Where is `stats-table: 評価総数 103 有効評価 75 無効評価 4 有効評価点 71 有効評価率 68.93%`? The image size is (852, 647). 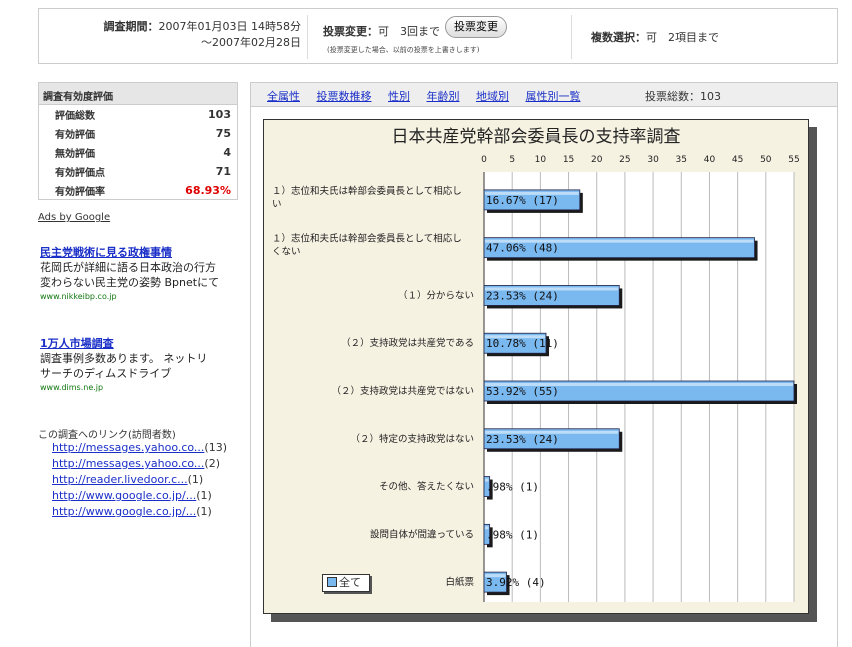
stats-table: 評価総数 103 有効評価 75 無効評価 4 有効評価点 71 有効評価率 68.93% is located at coordinates (138, 152).